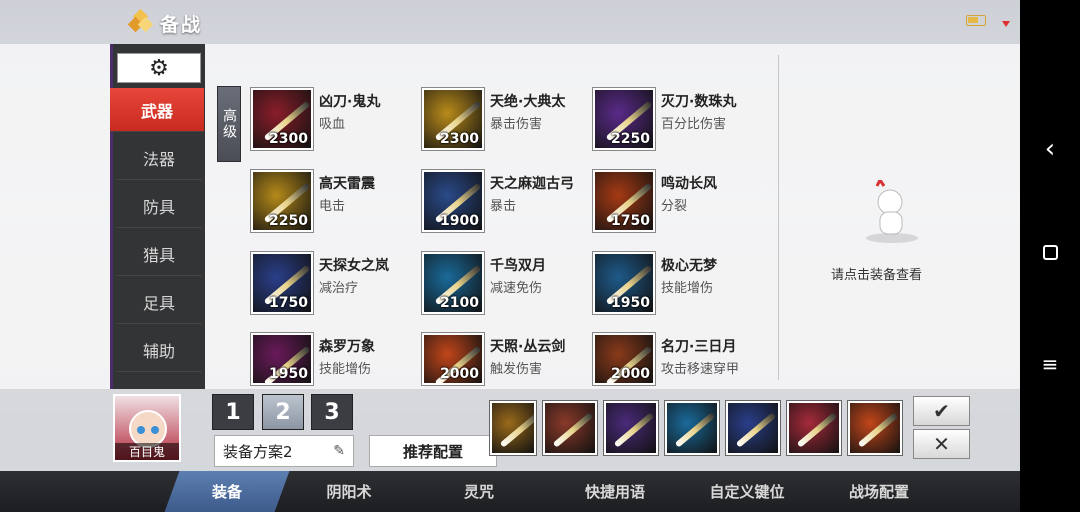 This screenshot has width=1080, height=512. I want to click on item-name: 极心无梦, so click(689, 266).